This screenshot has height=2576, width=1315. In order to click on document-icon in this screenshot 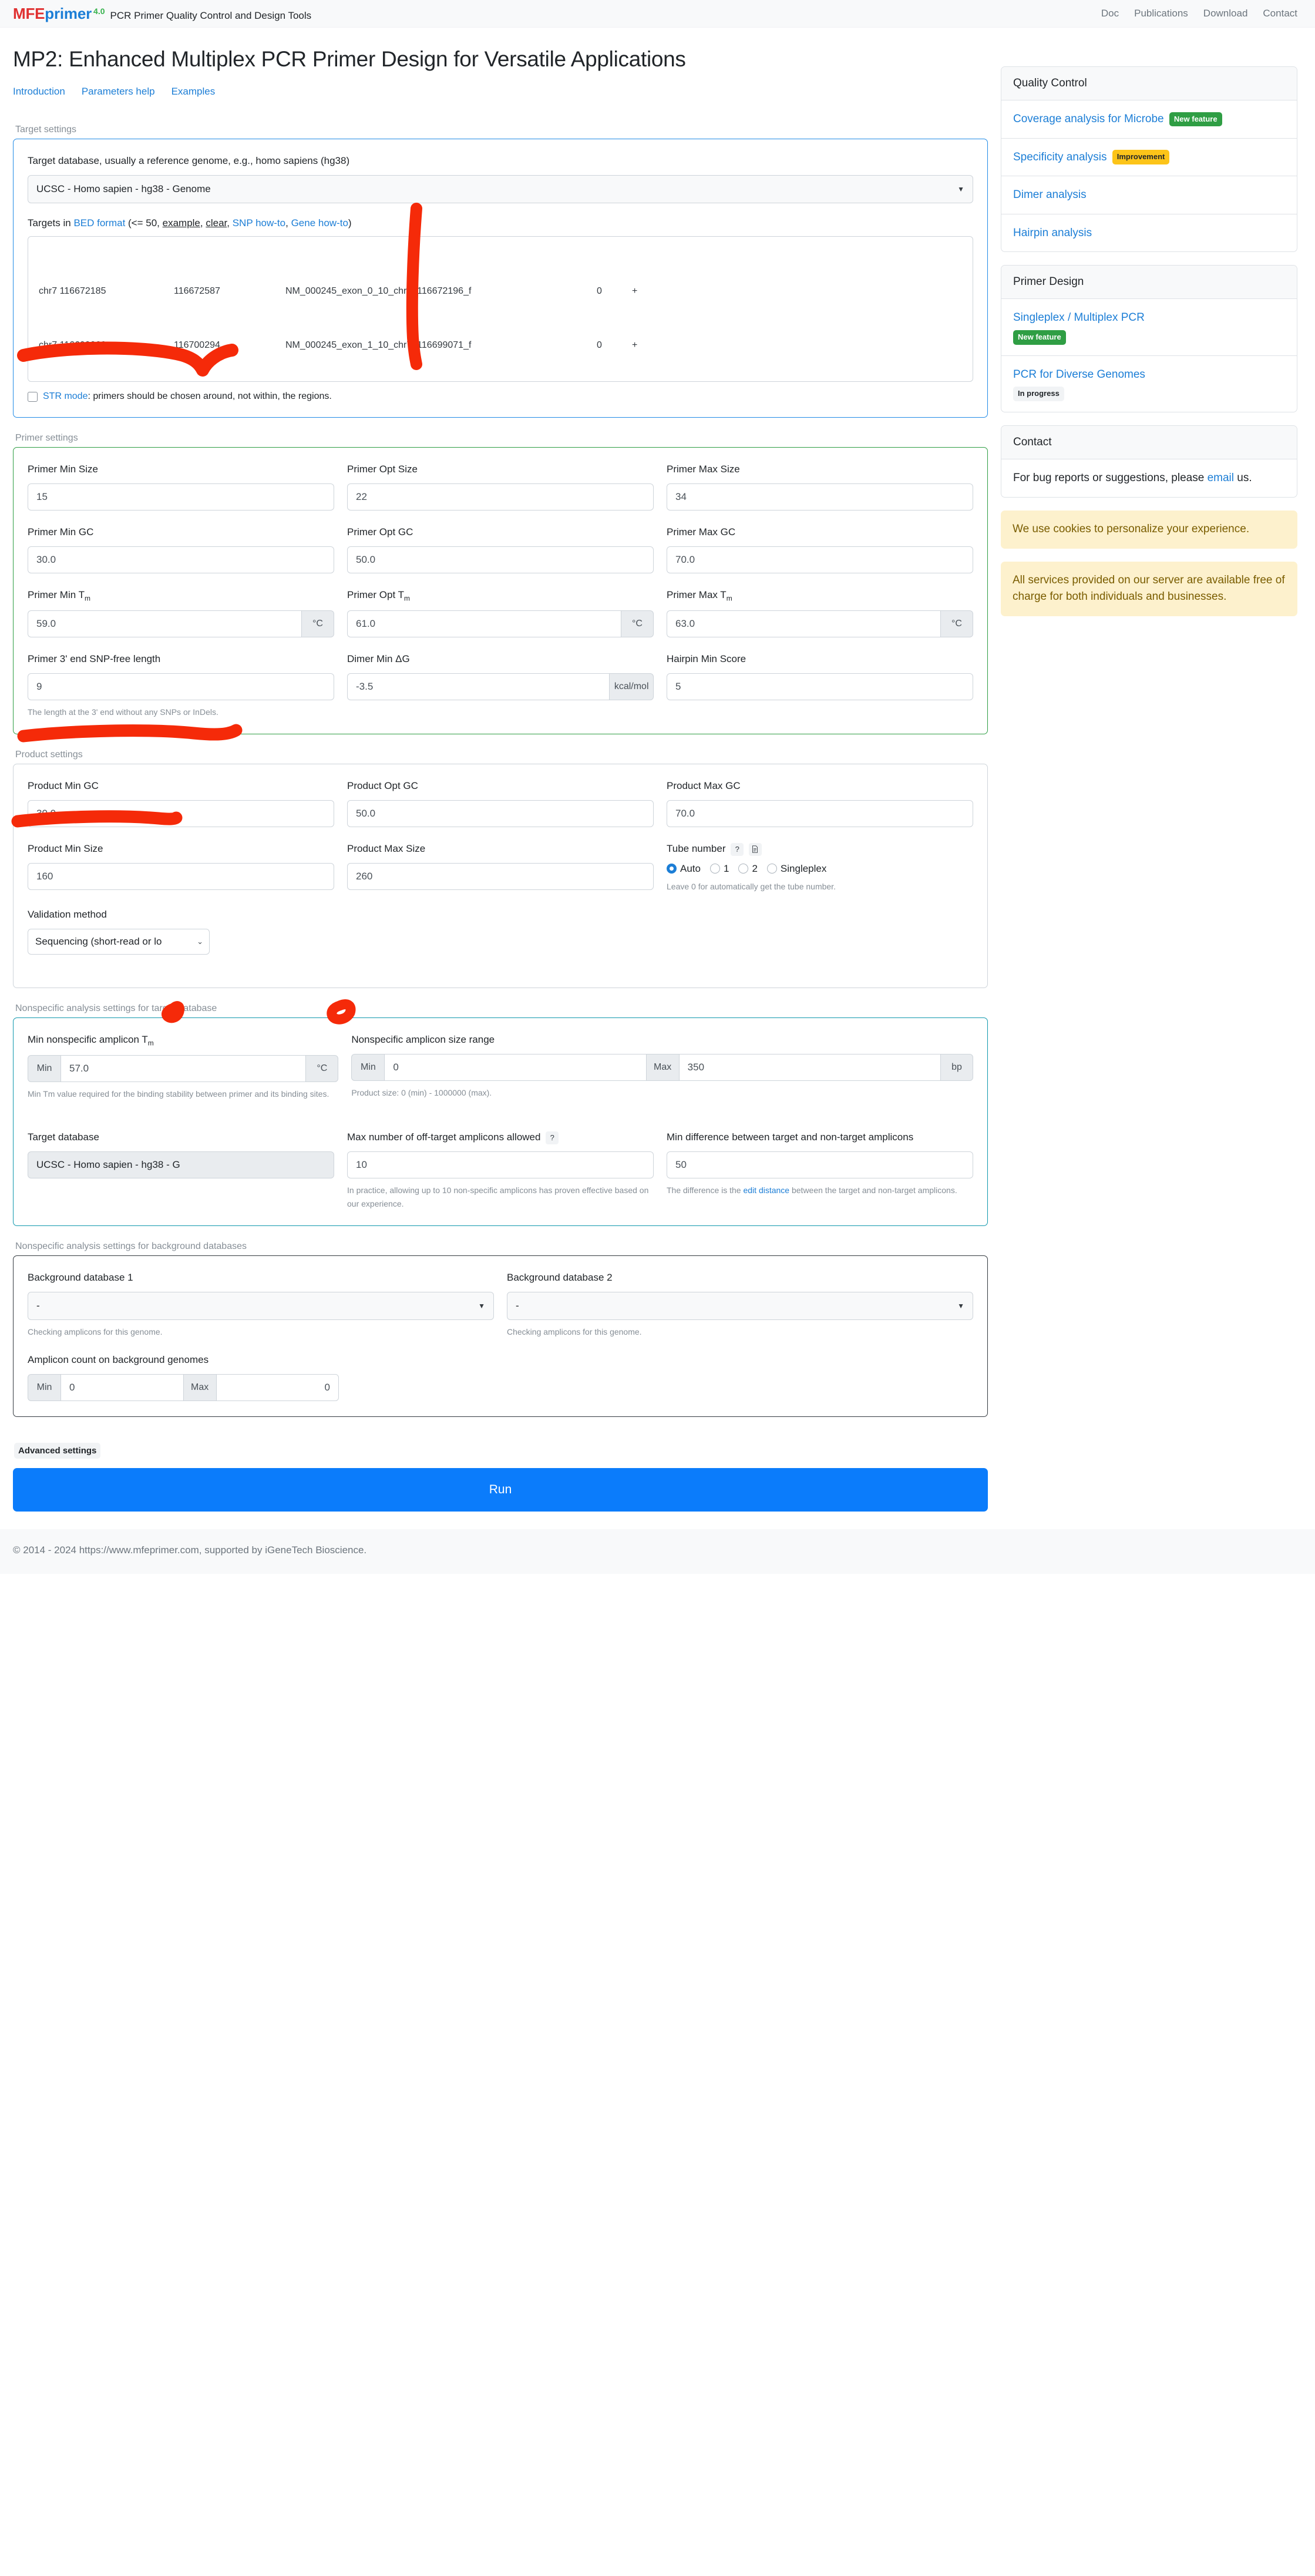, I will do `click(755, 849)`.